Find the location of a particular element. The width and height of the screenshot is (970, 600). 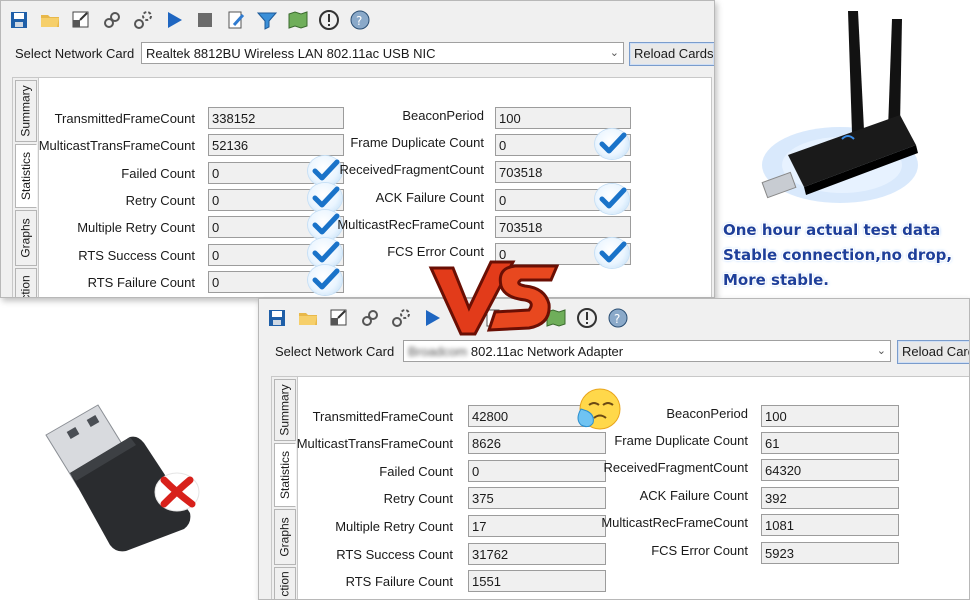

crying-face-icon is located at coordinates (599, 410).